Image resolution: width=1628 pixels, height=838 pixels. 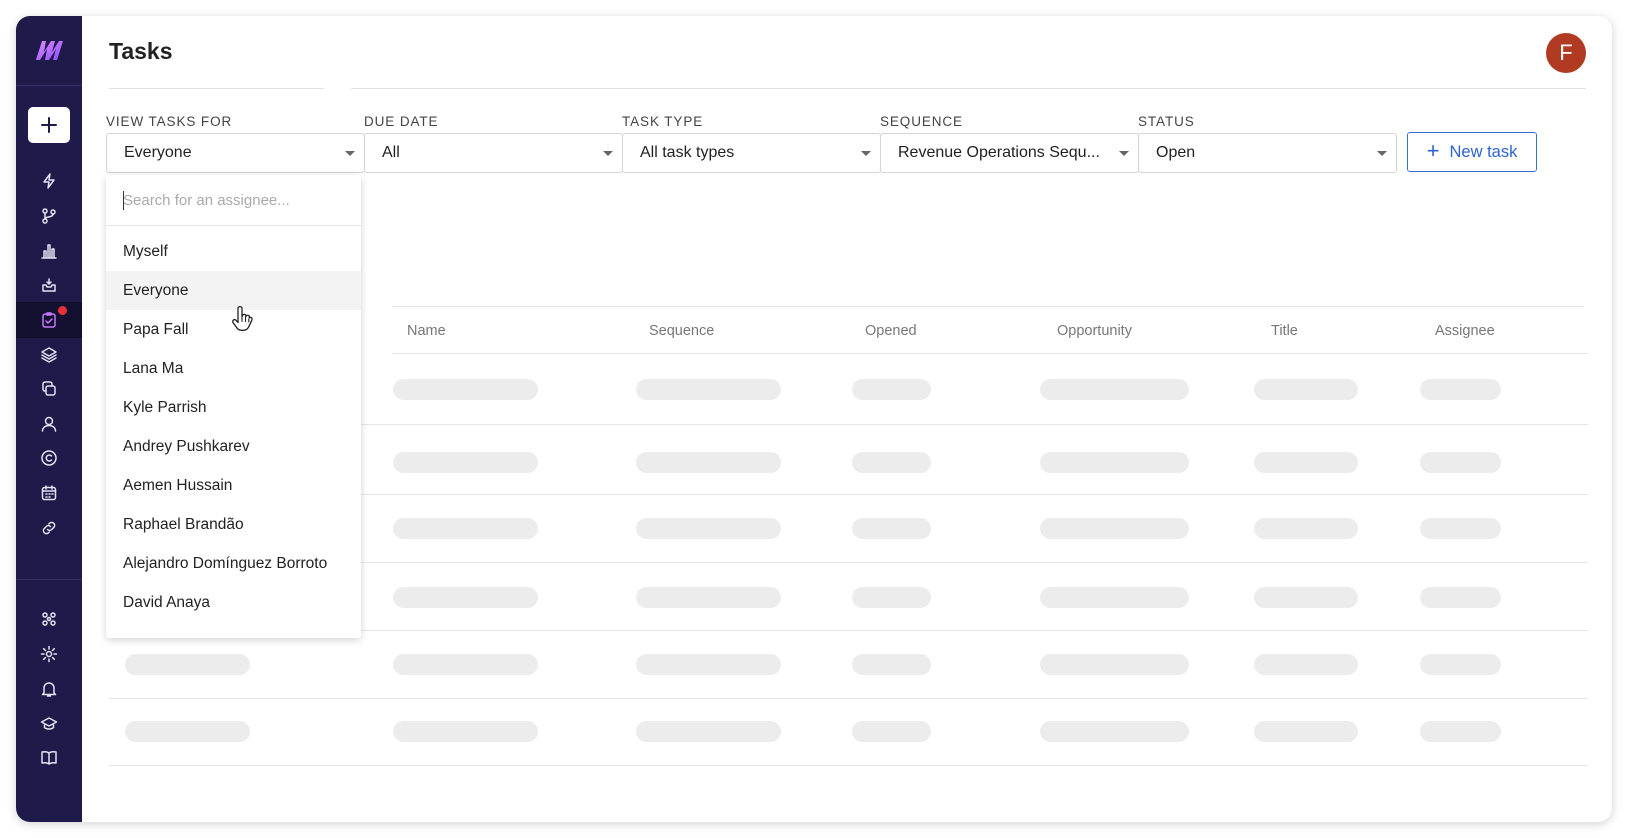 I want to click on sidebar-item-settings, so click(x=49, y=654).